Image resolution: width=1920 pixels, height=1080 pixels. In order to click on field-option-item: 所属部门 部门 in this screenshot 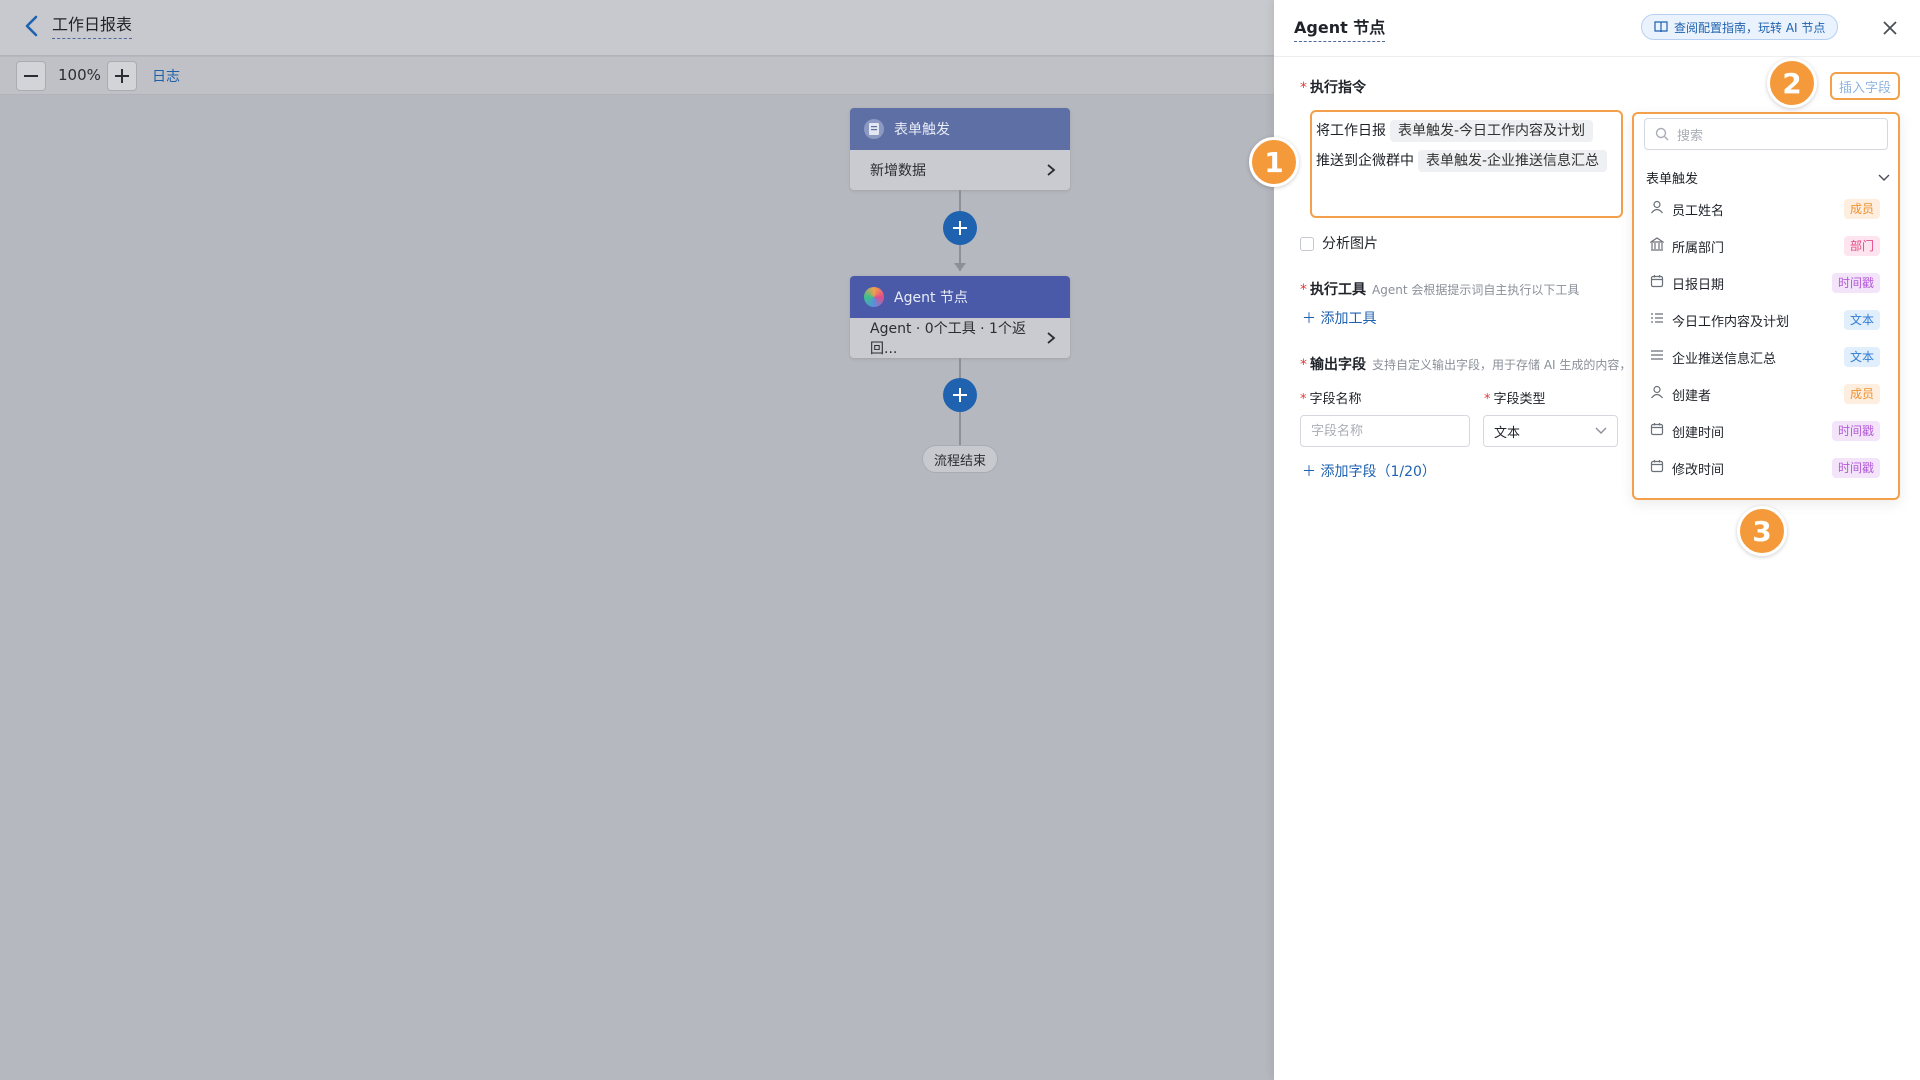, I will do `click(1764, 246)`.